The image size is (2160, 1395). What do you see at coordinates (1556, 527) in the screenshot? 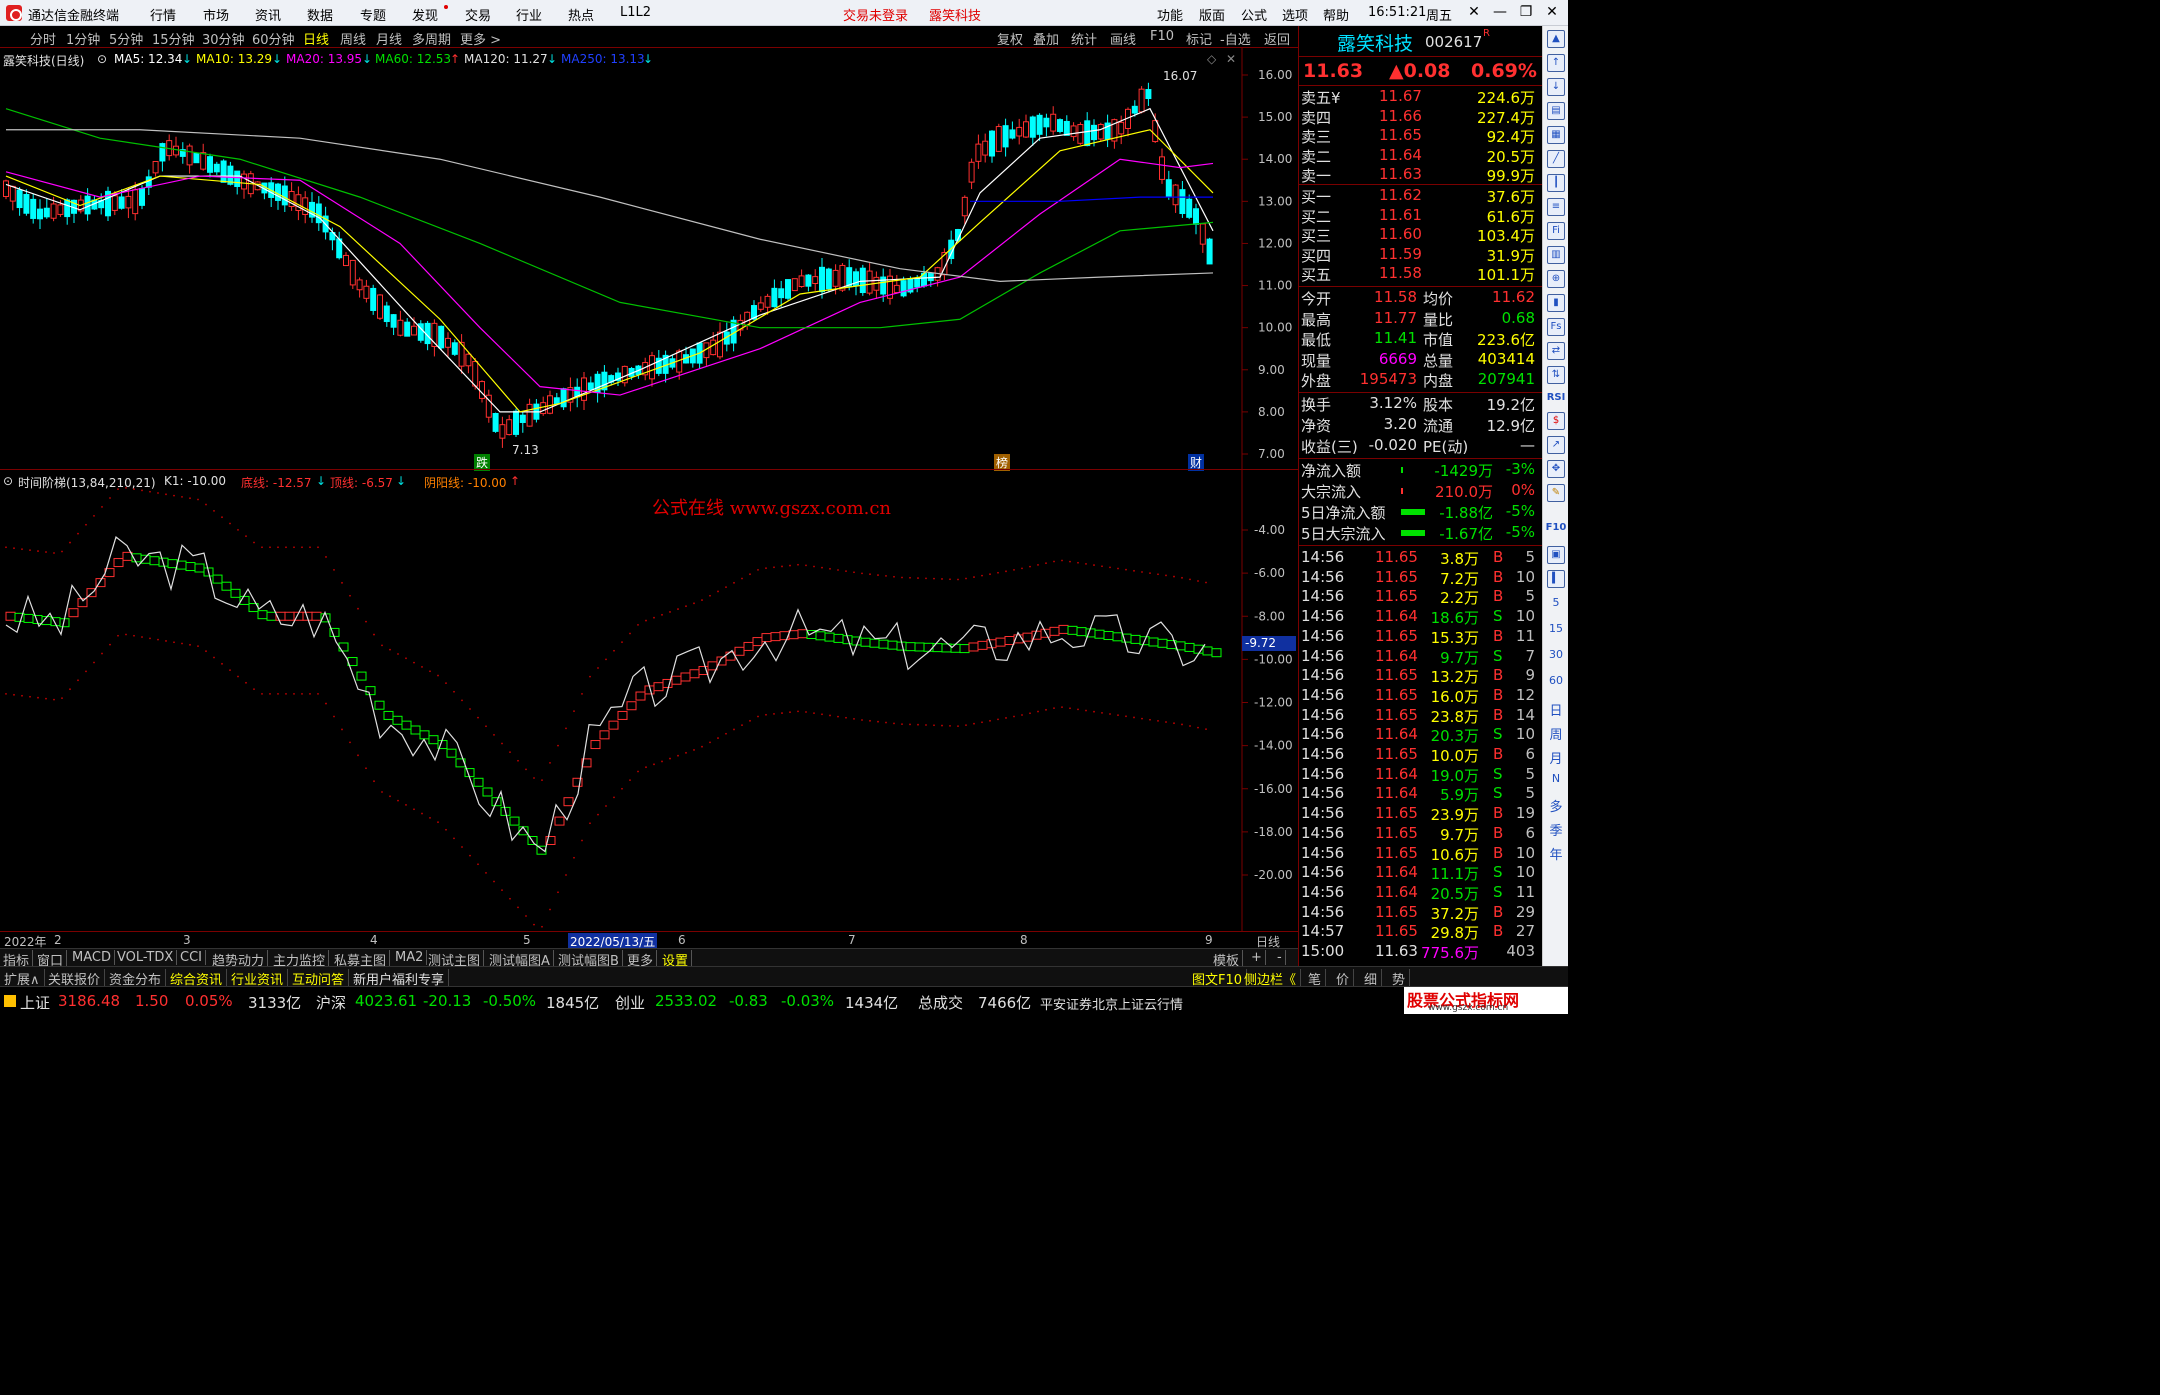
I see `f10-side-button: F10` at bounding box center [1556, 527].